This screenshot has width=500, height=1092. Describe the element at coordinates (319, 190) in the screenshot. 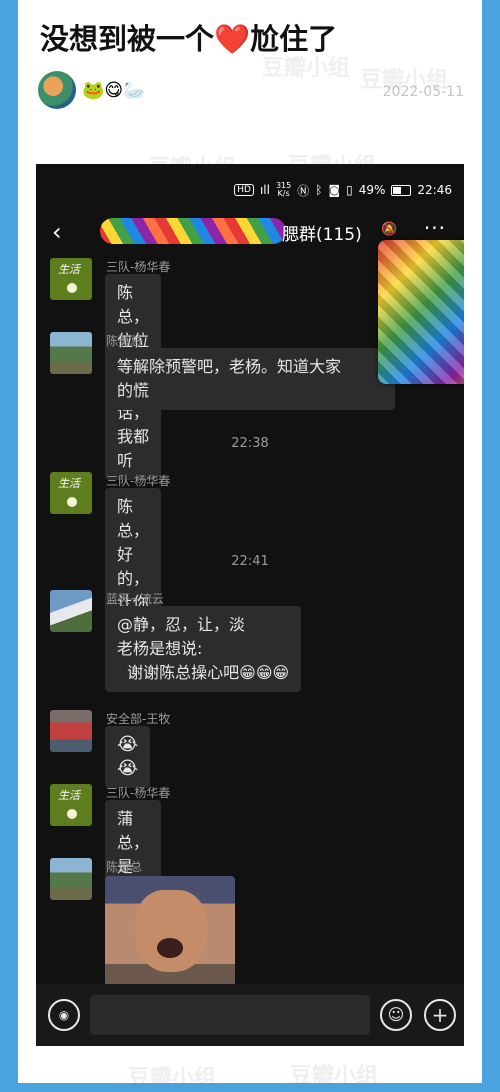

I see `bluetooth-icon: ᛒ` at that location.